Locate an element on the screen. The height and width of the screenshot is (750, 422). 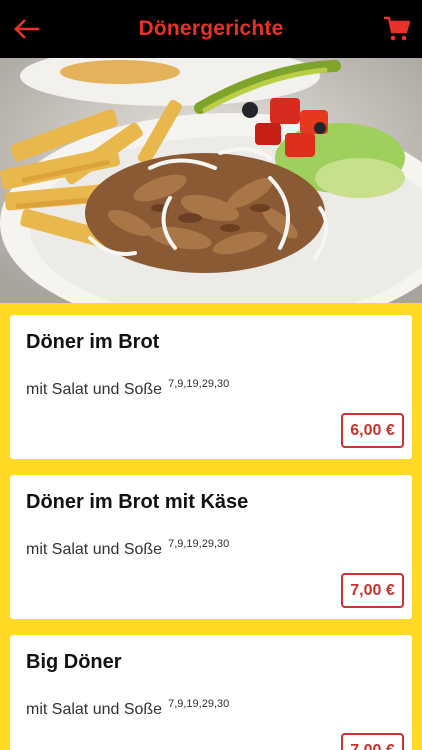
shopping-cart-icon is located at coordinates (397, 28).